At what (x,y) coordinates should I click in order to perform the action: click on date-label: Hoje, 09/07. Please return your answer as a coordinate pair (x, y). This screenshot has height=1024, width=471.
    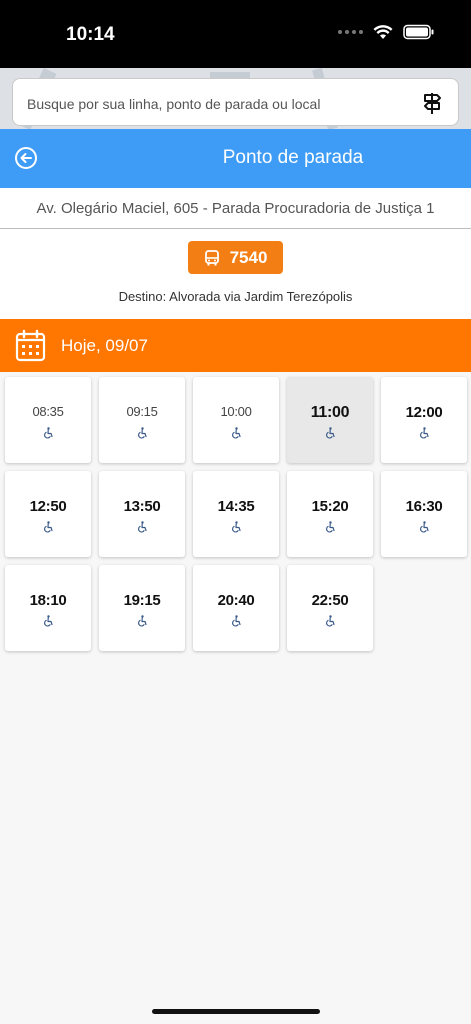
    Looking at the image, I should click on (104, 345).